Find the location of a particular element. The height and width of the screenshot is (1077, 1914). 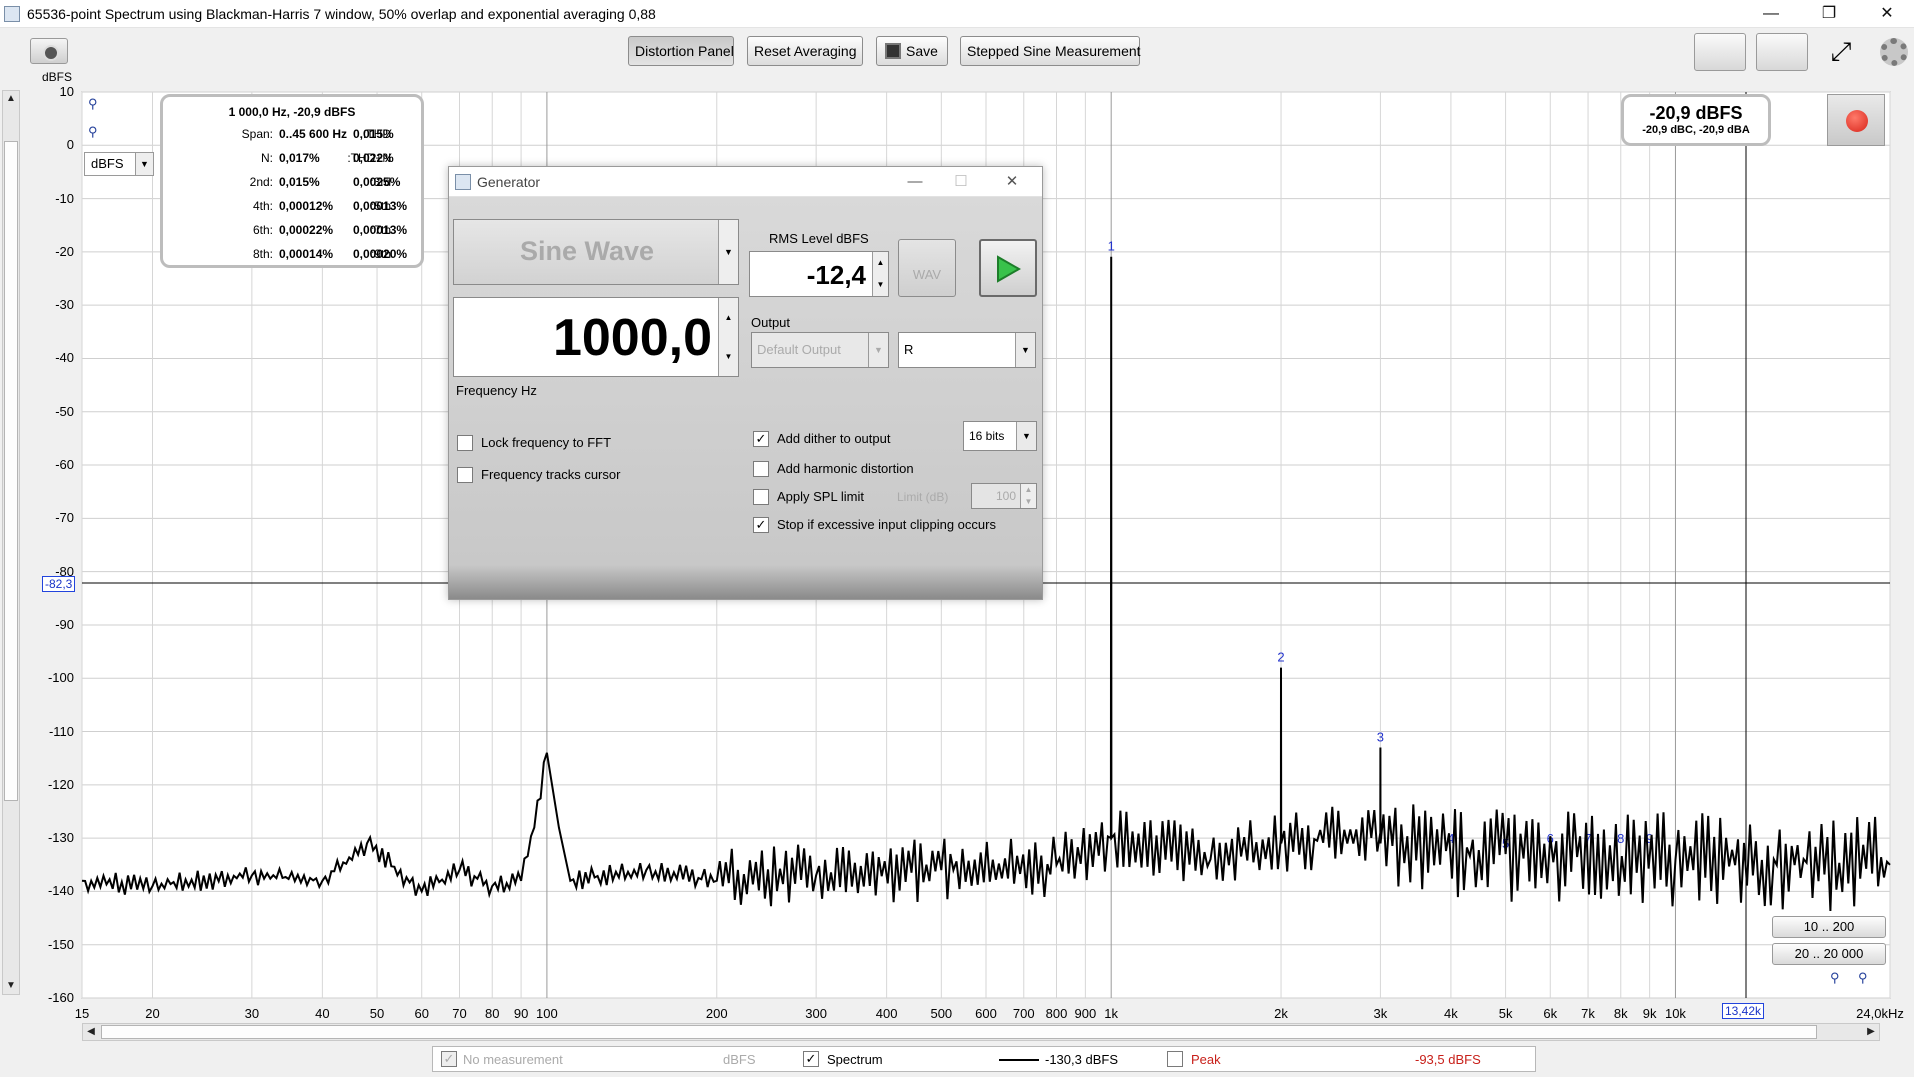

peak-label: Peak is located at coordinates (1206, 1059).